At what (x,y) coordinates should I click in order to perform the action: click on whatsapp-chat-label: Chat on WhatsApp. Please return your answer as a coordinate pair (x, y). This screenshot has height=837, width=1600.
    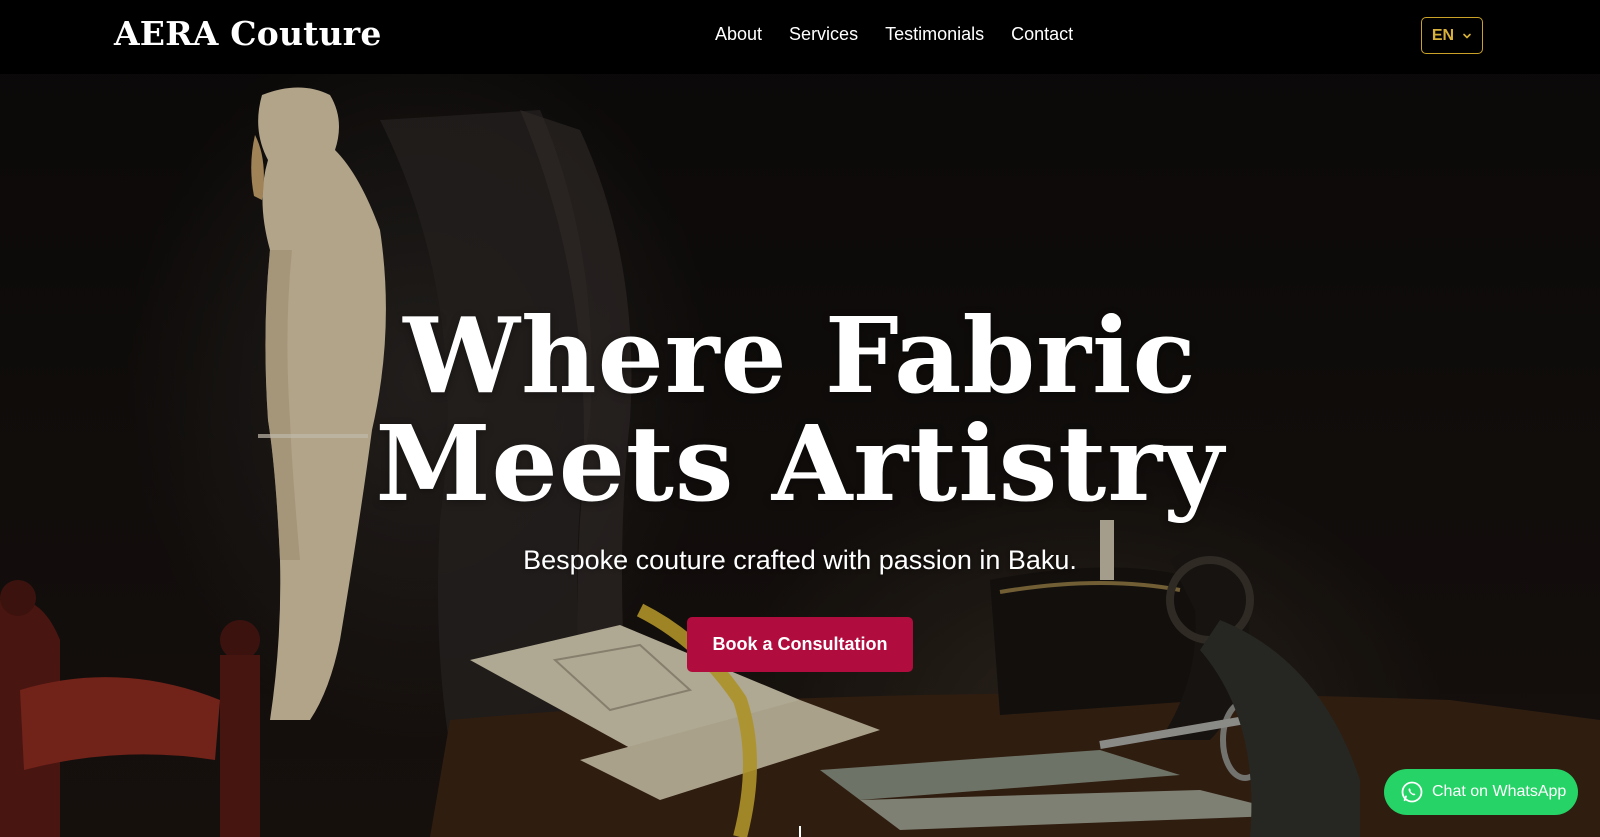
    Looking at the image, I should click on (1499, 791).